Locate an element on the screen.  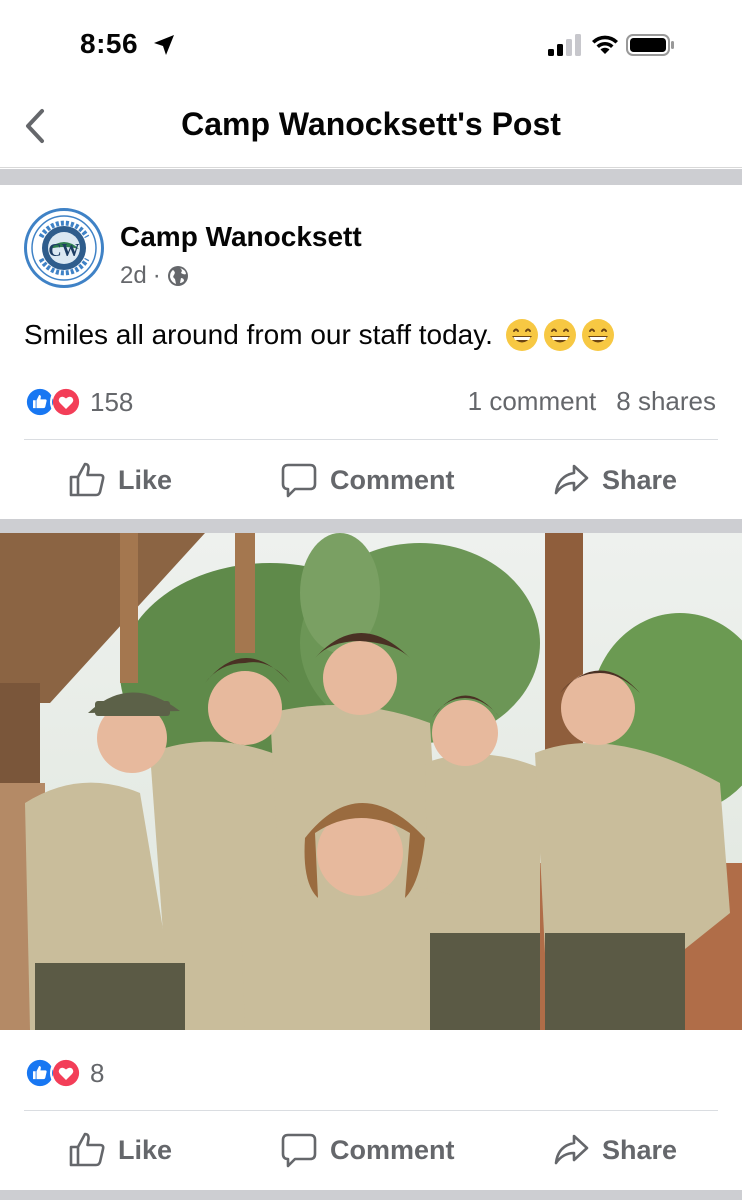
post-meta: 2d · is located at coordinates (154, 276).